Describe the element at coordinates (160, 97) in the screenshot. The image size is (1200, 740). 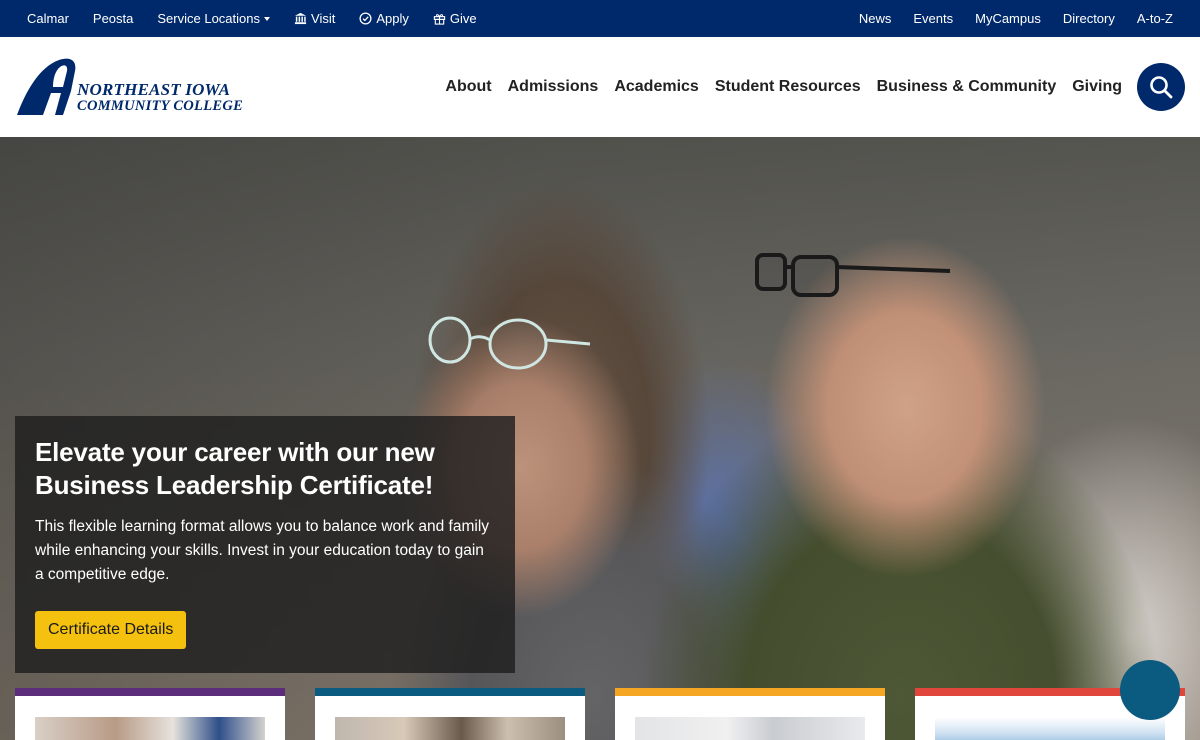
I see `logo-wordmark: NORTHEAST IOWA COMMUNITY COLLEGE` at that location.